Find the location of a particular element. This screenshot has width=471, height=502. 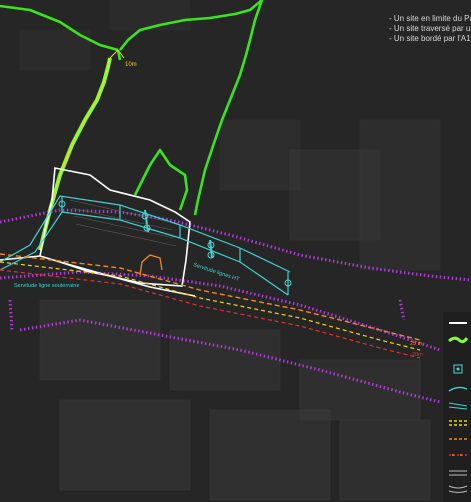

label-servitude-souterraine: Servitude ligne souterraine is located at coordinates (46, 286).